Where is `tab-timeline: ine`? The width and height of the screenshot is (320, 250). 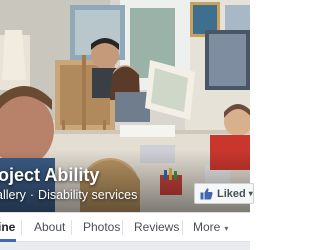
tab-timeline: ine is located at coordinates (8, 227).